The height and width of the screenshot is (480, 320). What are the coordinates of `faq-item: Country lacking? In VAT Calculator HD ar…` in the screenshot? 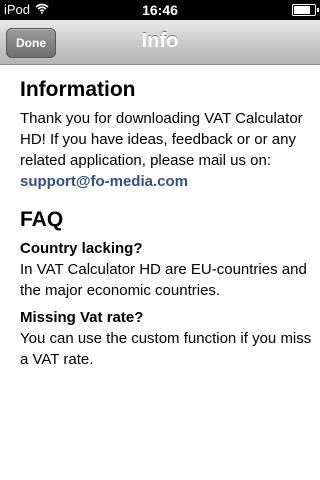 It's located at (168, 270).